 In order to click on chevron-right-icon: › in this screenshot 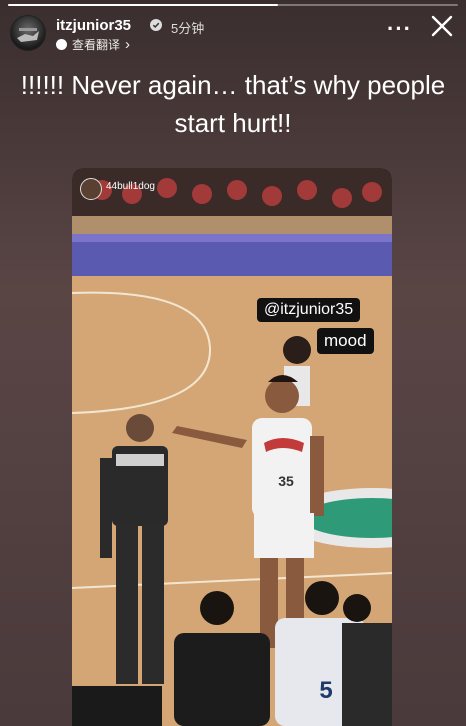, I will do `click(128, 44)`.